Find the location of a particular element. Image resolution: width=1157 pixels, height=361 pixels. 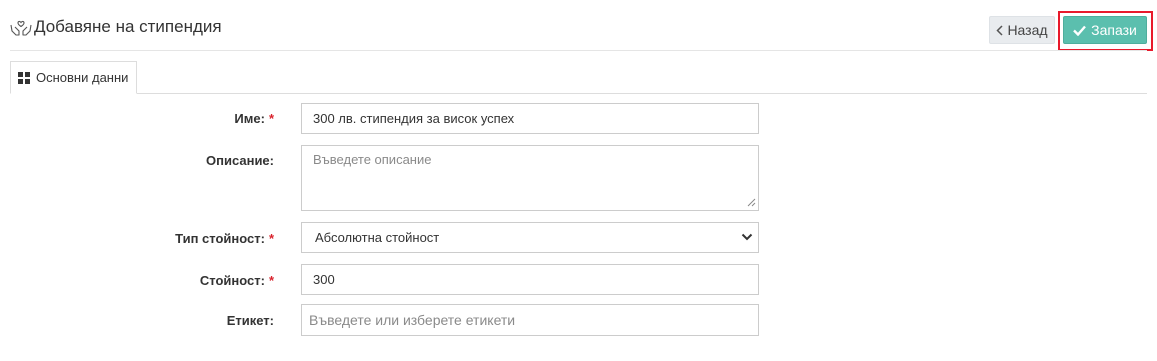

chevron-down-icon is located at coordinates (747, 237).